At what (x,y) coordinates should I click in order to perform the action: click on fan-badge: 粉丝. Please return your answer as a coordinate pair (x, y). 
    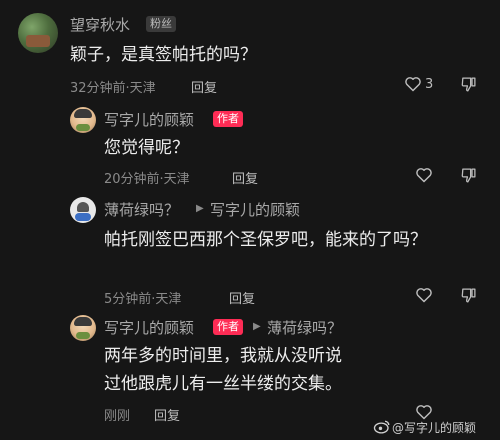
    Looking at the image, I should click on (161, 24).